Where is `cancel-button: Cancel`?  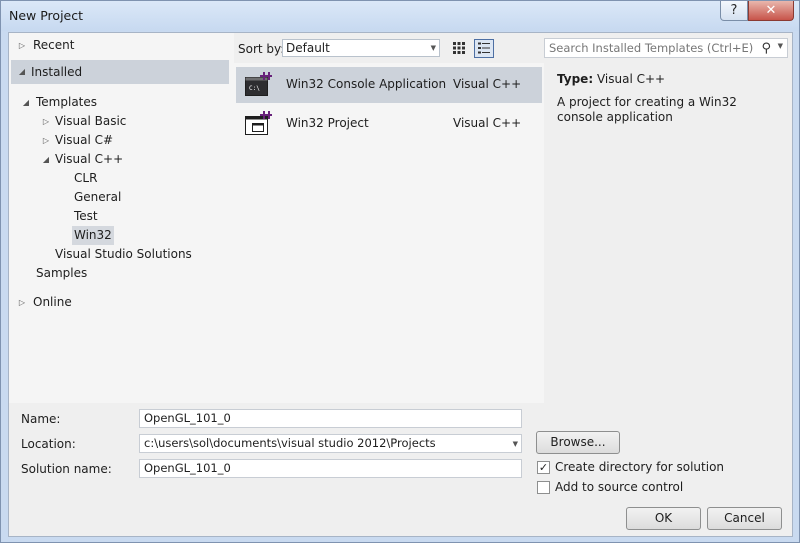
cancel-button: Cancel is located at coordinates (744, 518).